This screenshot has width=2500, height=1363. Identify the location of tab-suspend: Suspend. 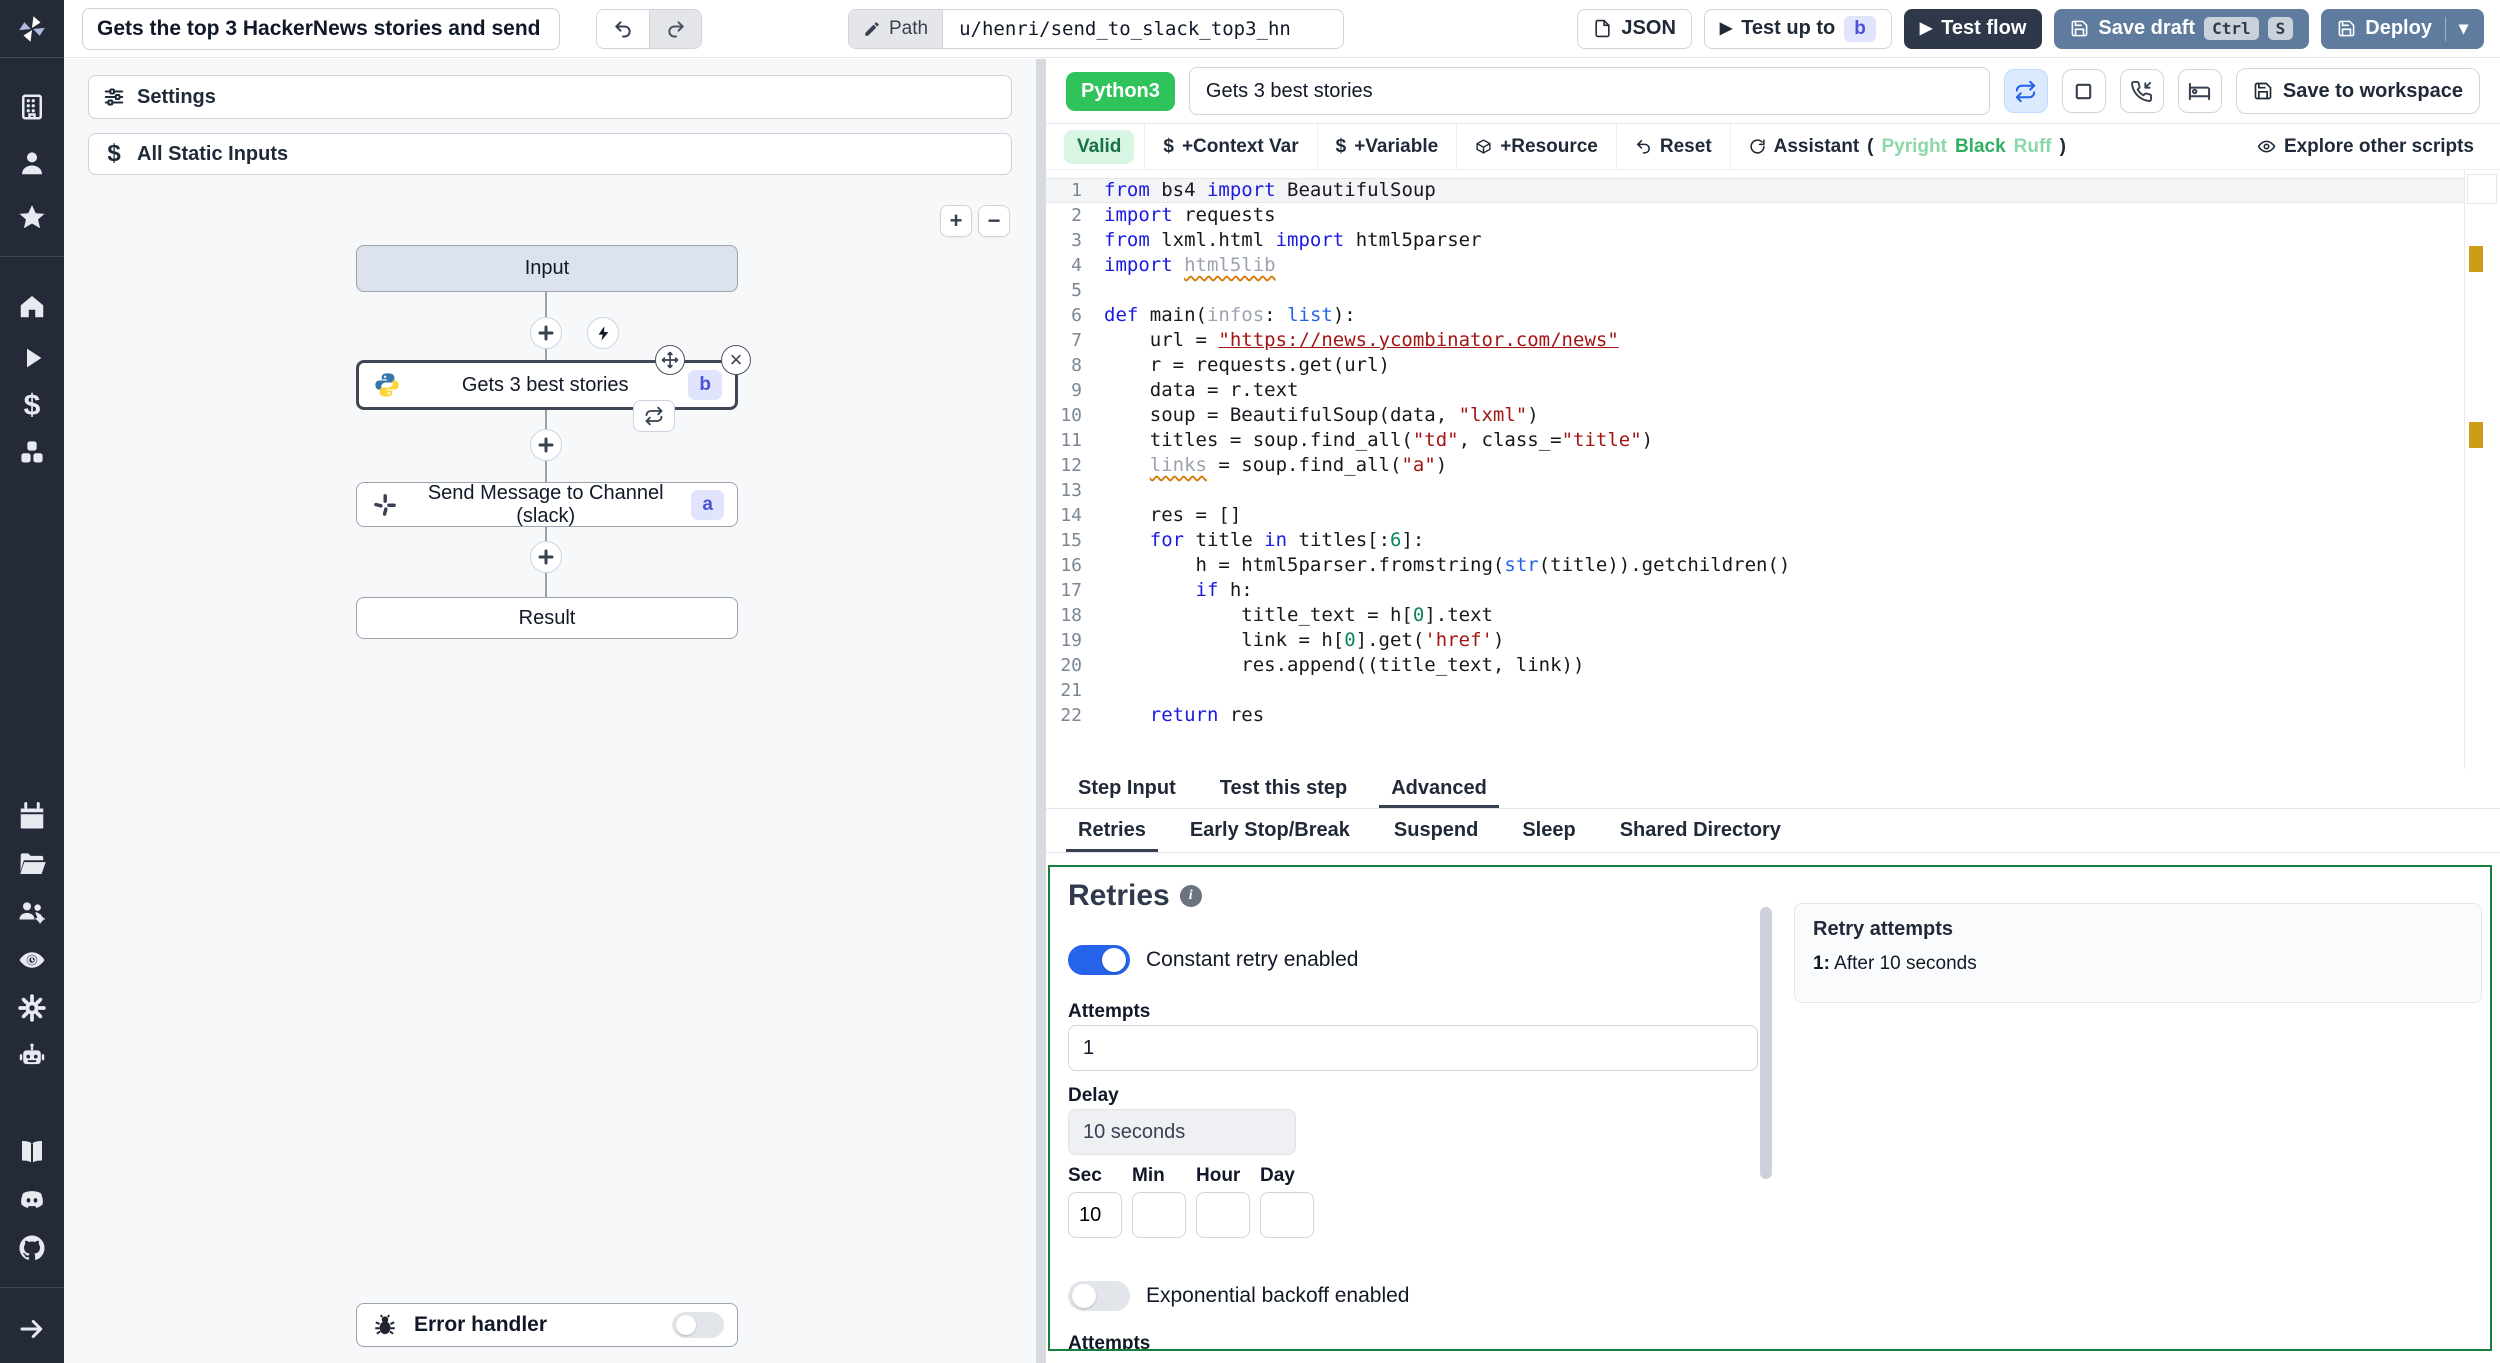
(1436, 830).